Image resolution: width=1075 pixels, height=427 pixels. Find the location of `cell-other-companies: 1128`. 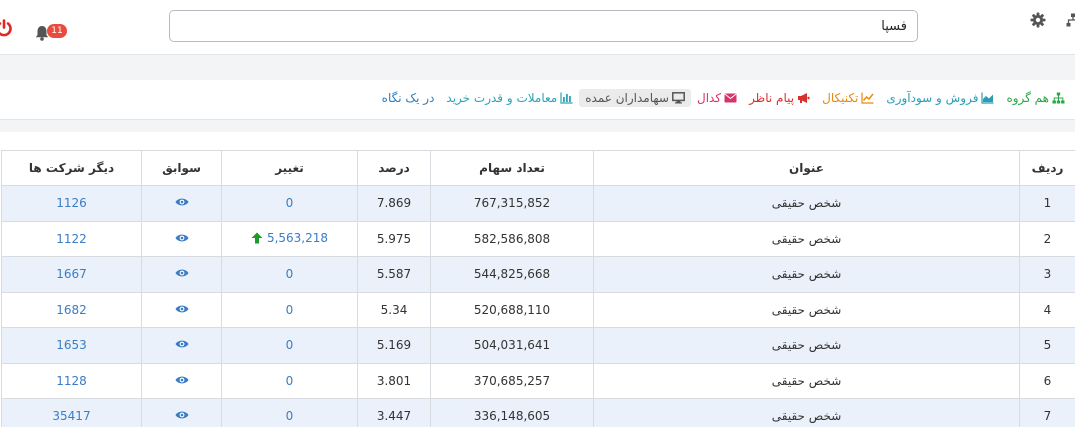

cell-other-companies: 1128 is located at coordinates (71, 380).